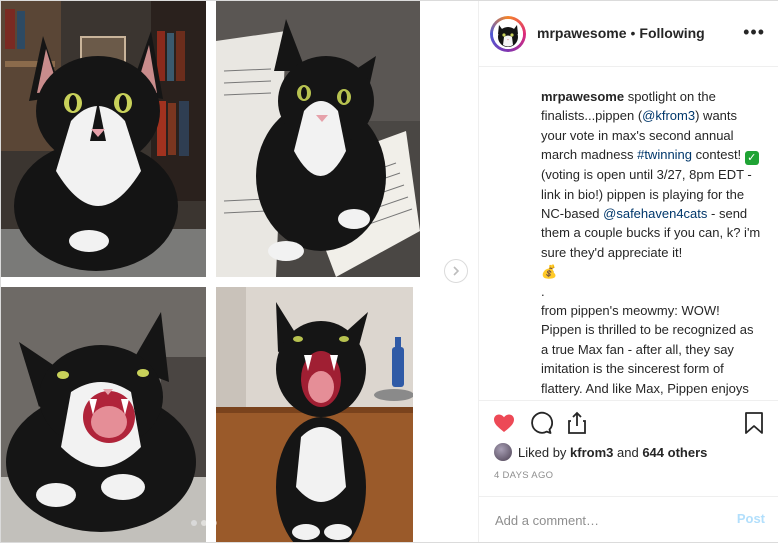  What do you see at coordinates (668, 115) in the screenshot?
I see `mention-kfrom3-link: @kfrom3` at bounding box center [668, 115].